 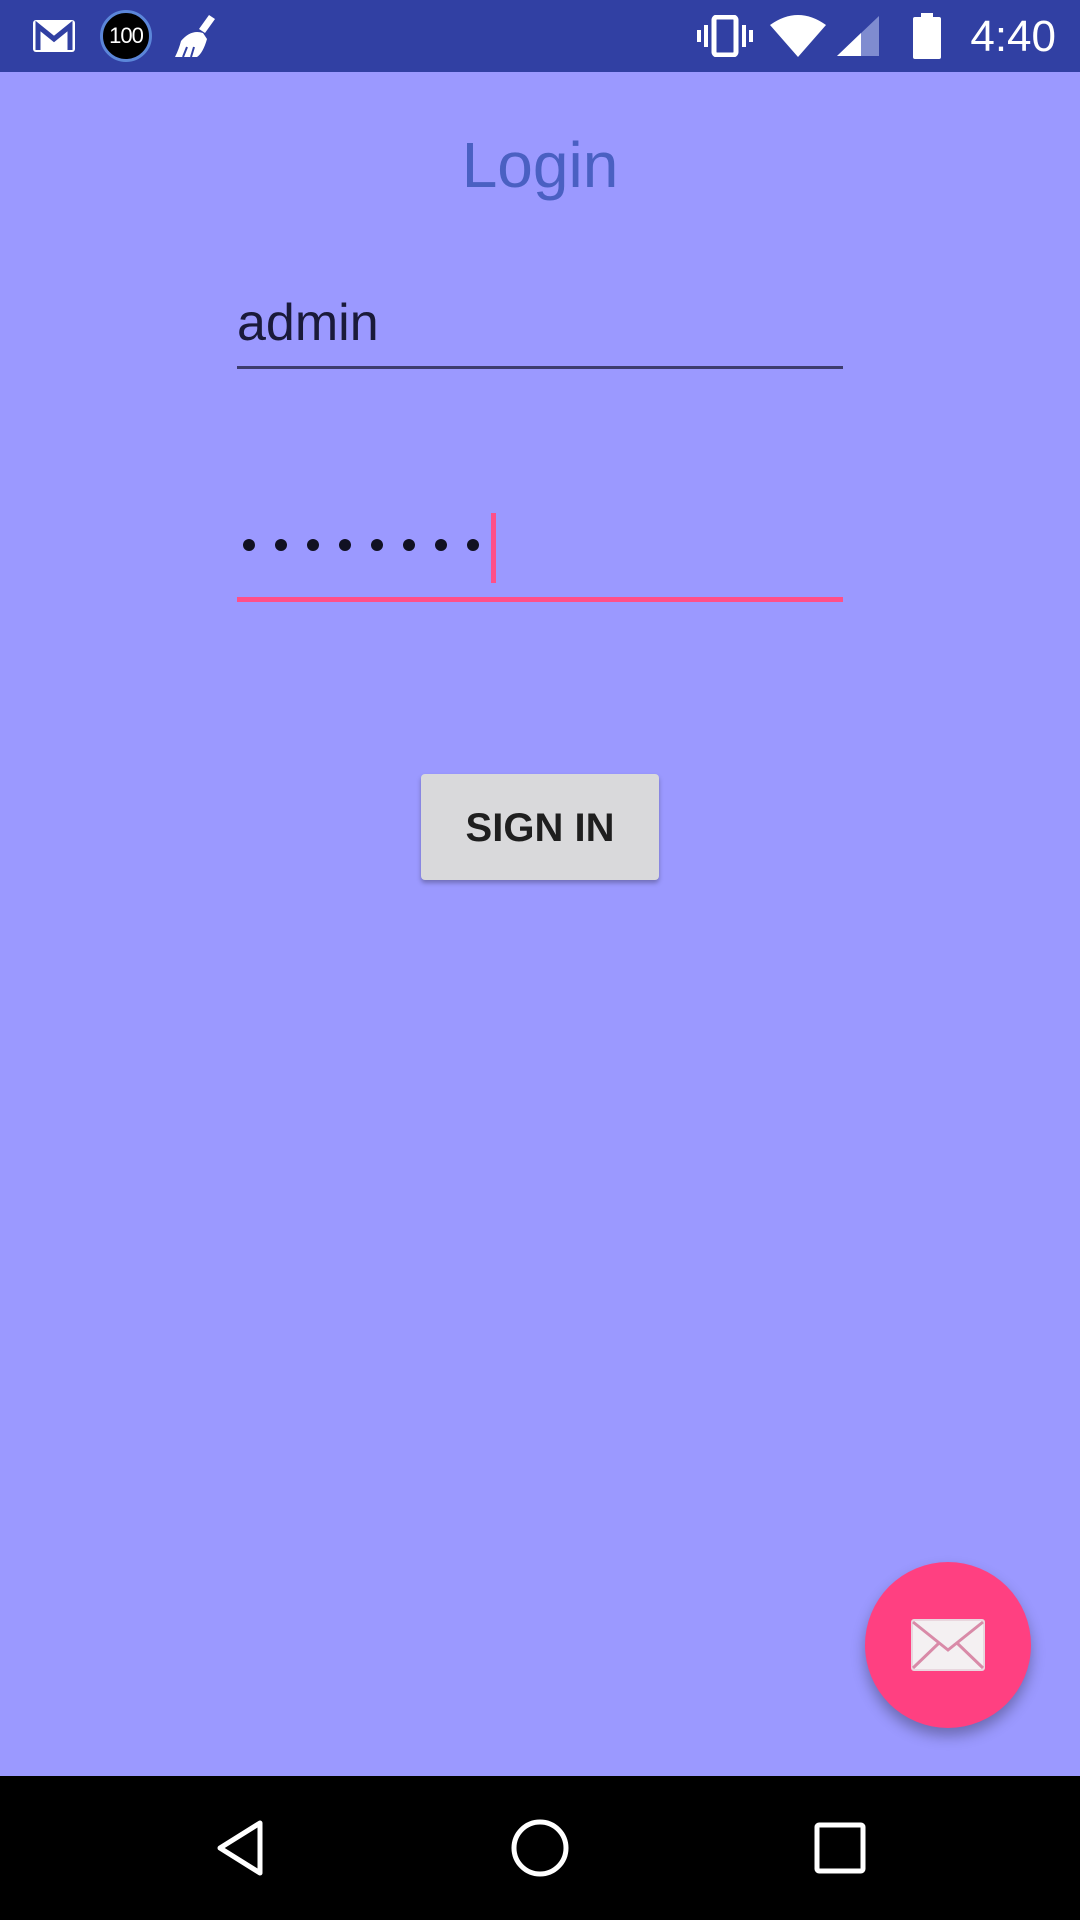 I want to click on recents-button, so click(x=840, y=1848).